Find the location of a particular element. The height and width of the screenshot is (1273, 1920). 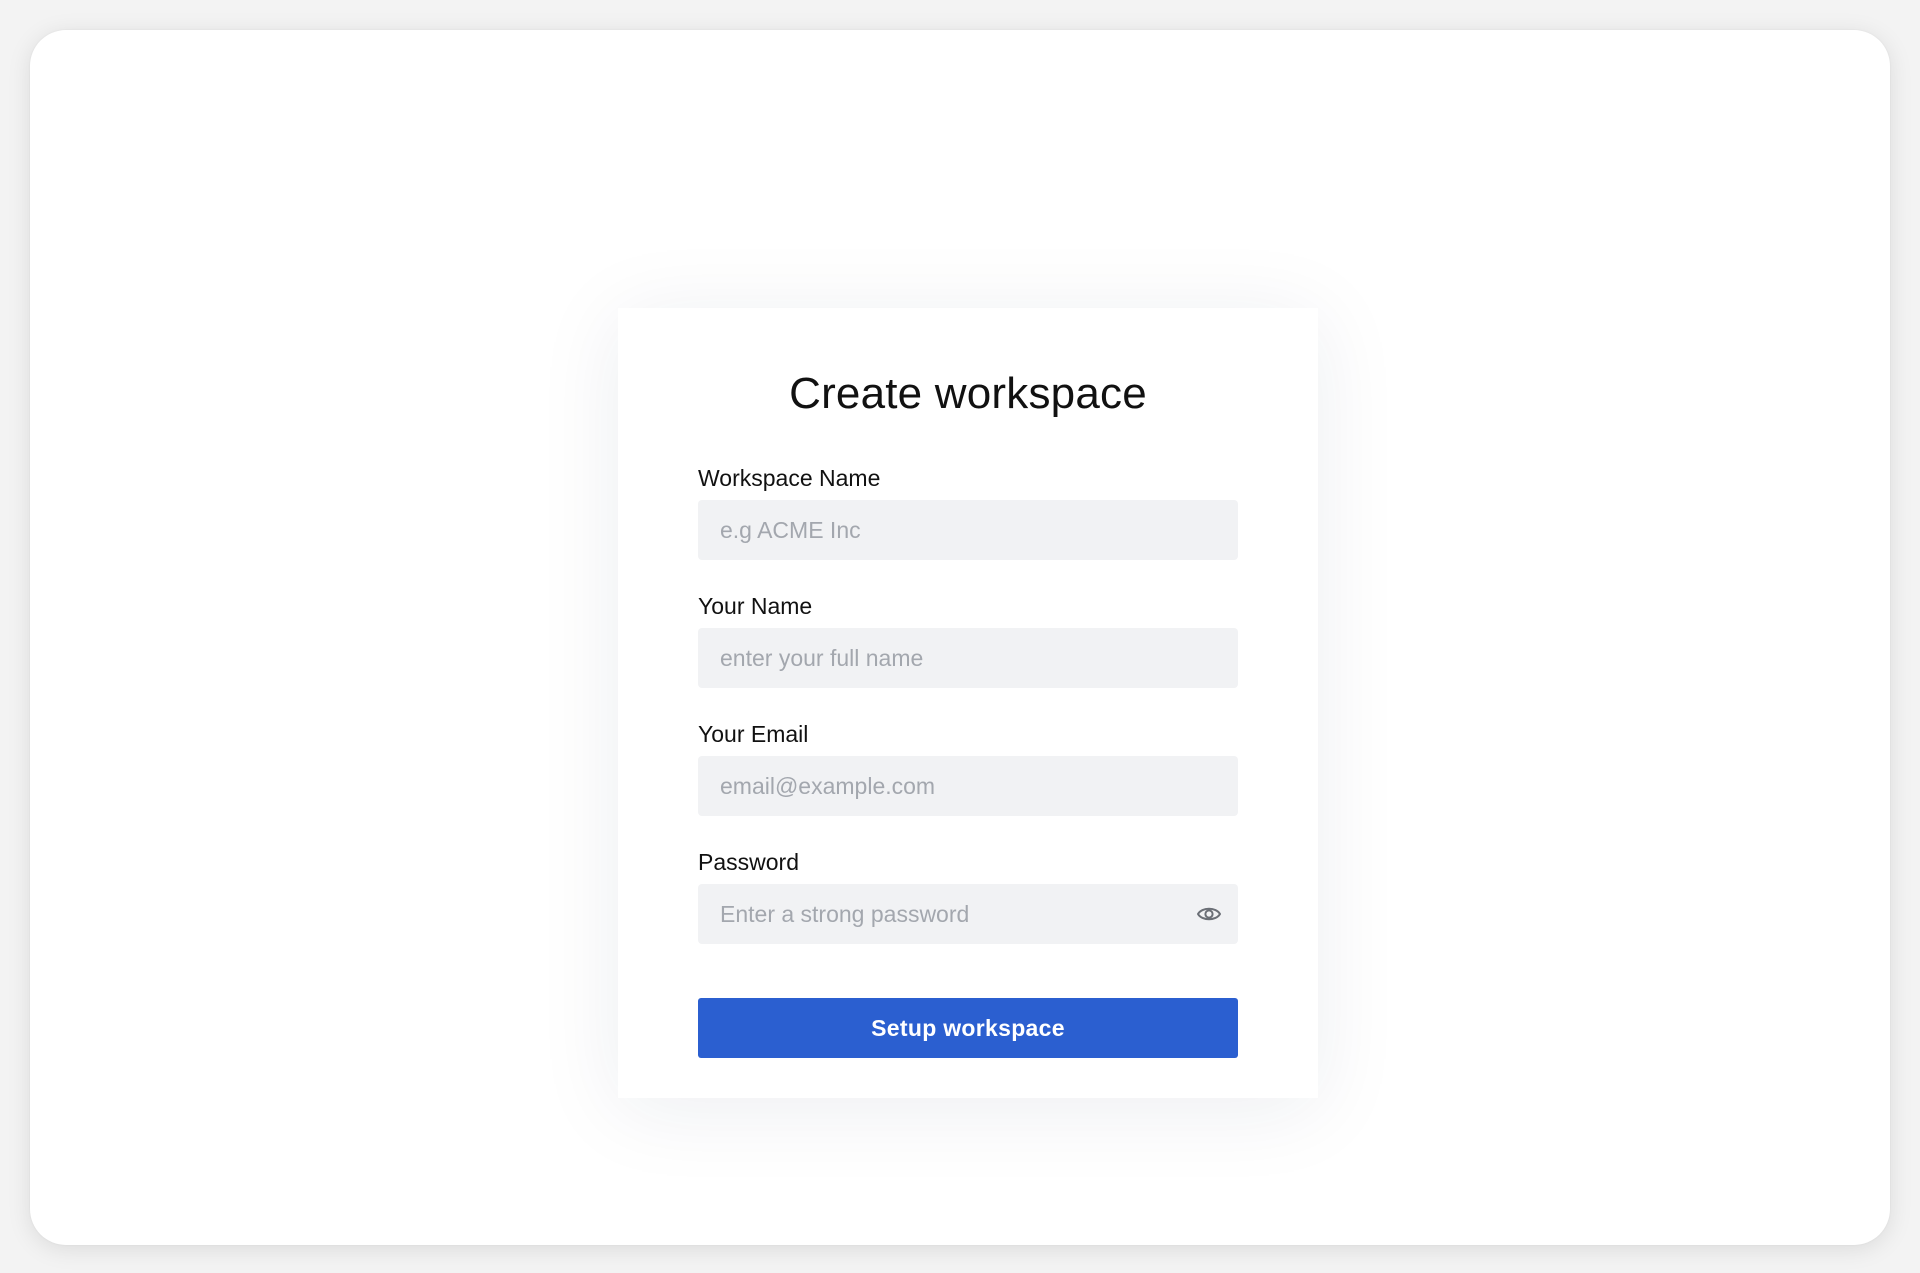

workspace-name-input-wrapper is located at coordinates (968, 530).